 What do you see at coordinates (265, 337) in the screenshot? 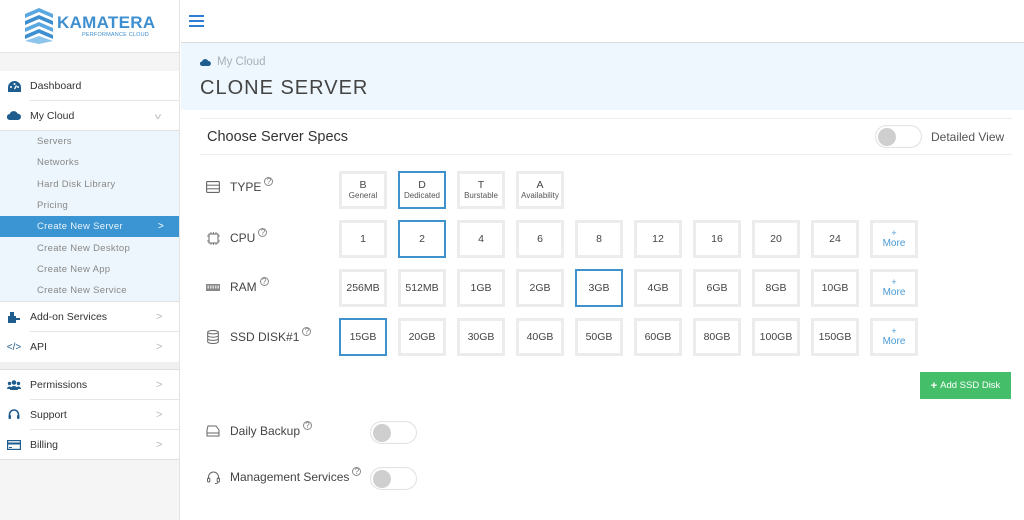
I see `row-label-text: SSD DISK#1` at bounding box center [265, 337].